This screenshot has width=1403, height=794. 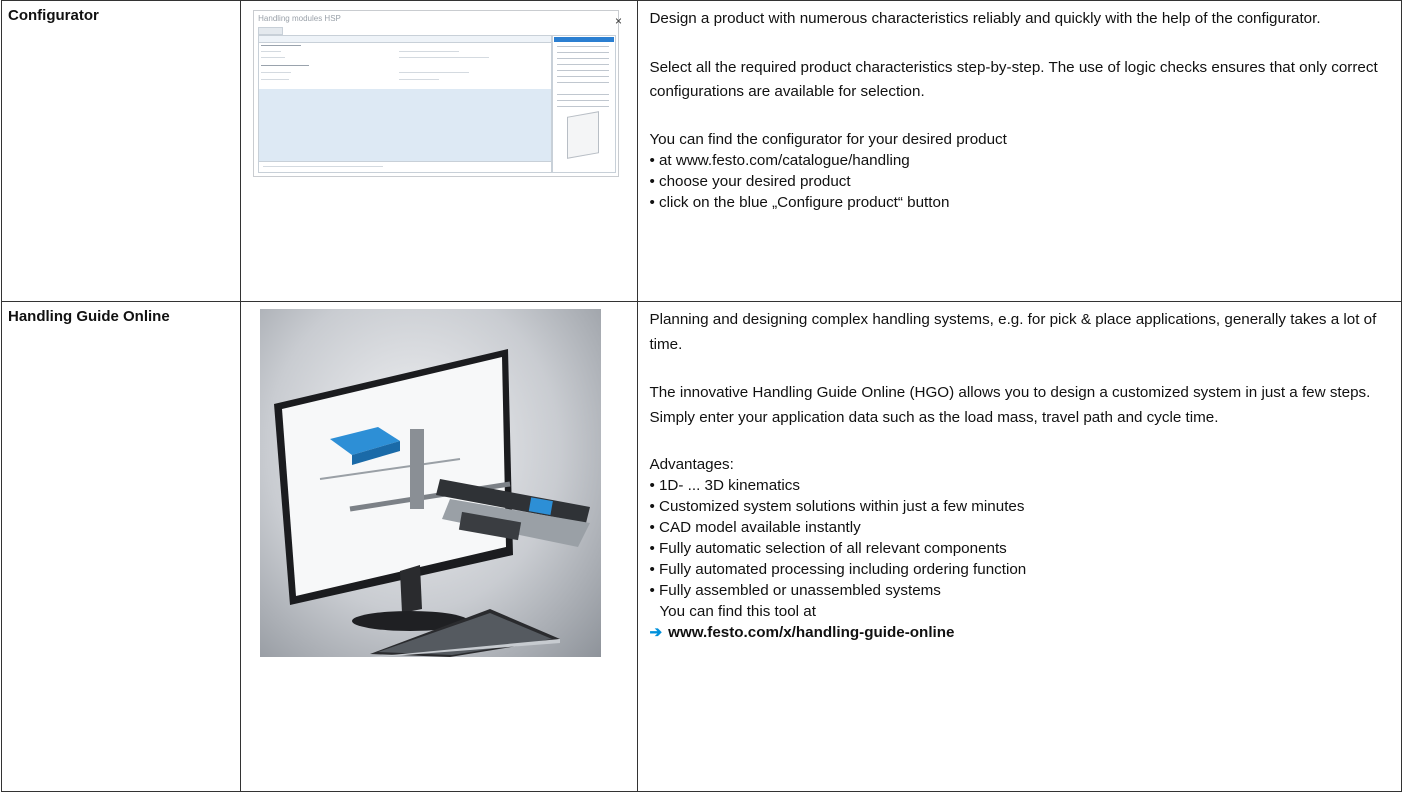 What do you see at coordinates (811, 632) in the screenshot?
I see `hgo-link: www.festo.com/x/handling-guide-online` at bounding box center [811, 632].